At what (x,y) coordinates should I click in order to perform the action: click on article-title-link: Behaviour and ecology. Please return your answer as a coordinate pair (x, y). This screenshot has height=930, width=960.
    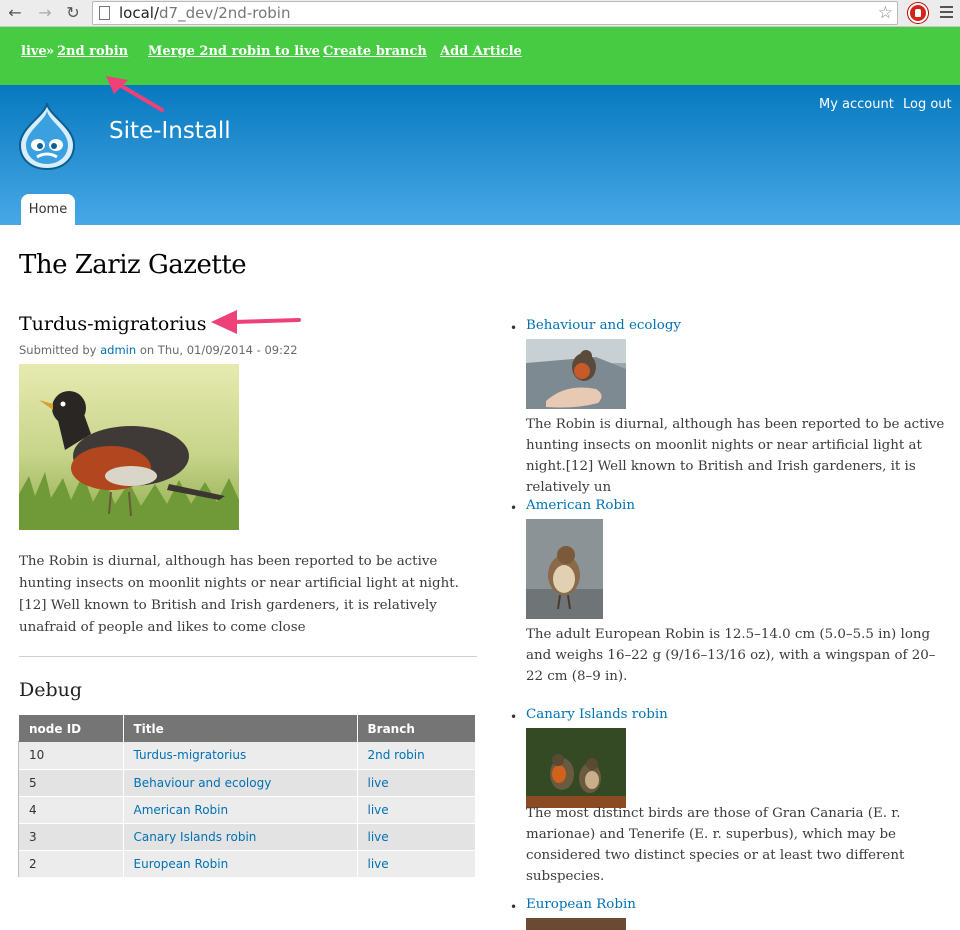
    Looking at the image, I should click on (603, 325).